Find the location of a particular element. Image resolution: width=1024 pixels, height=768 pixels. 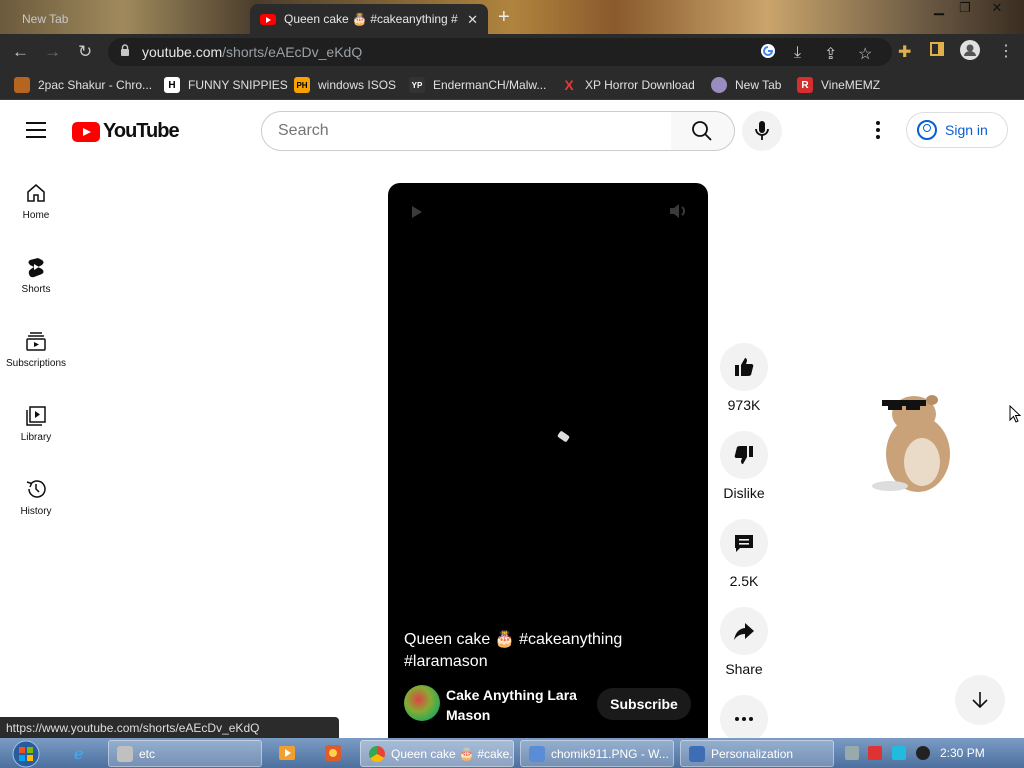

menu-hamburger-icon is located at coordinates (36, 130).